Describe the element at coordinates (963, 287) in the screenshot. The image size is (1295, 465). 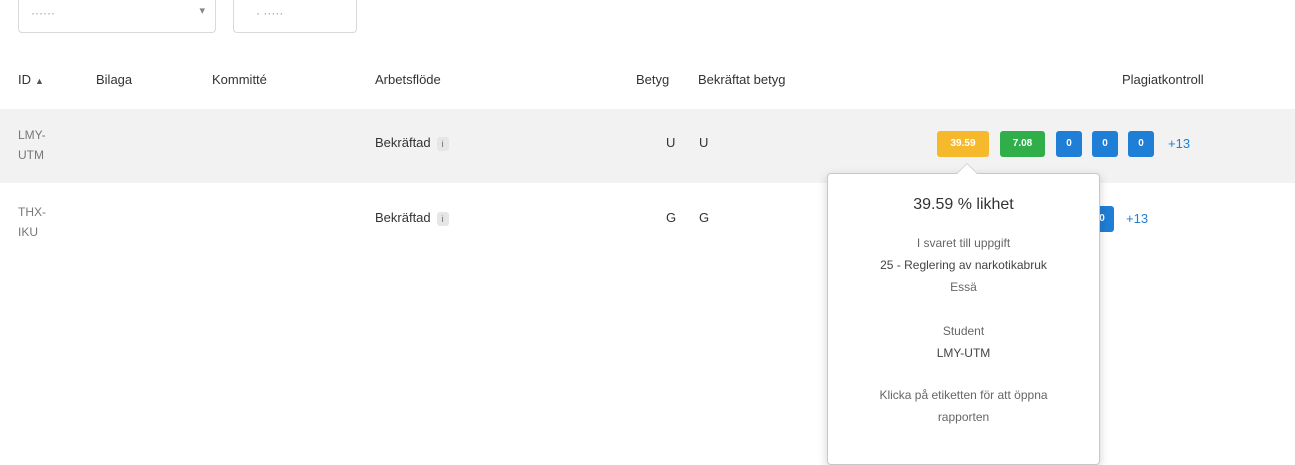
I see `popover-assignment-type: Essä` at that location.